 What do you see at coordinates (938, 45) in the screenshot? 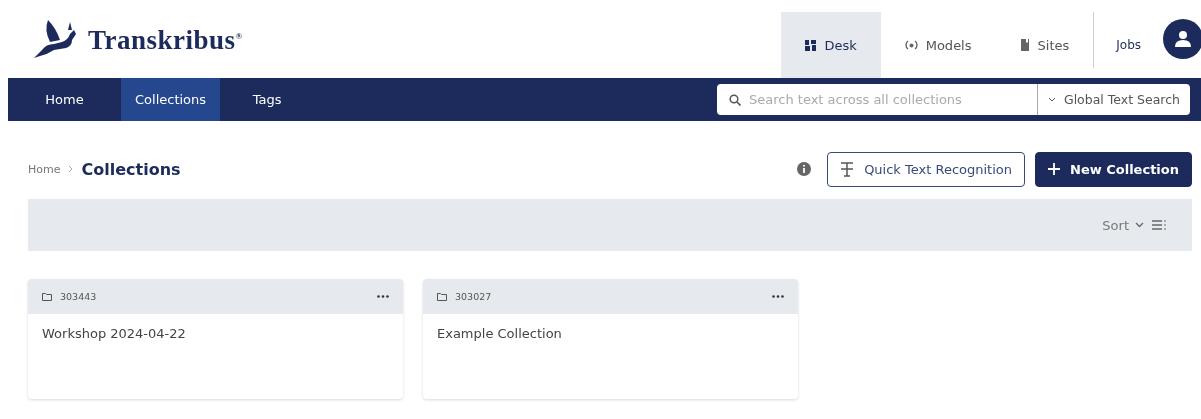
I see `nav-tab: Models` at bounding box center [938, 45].